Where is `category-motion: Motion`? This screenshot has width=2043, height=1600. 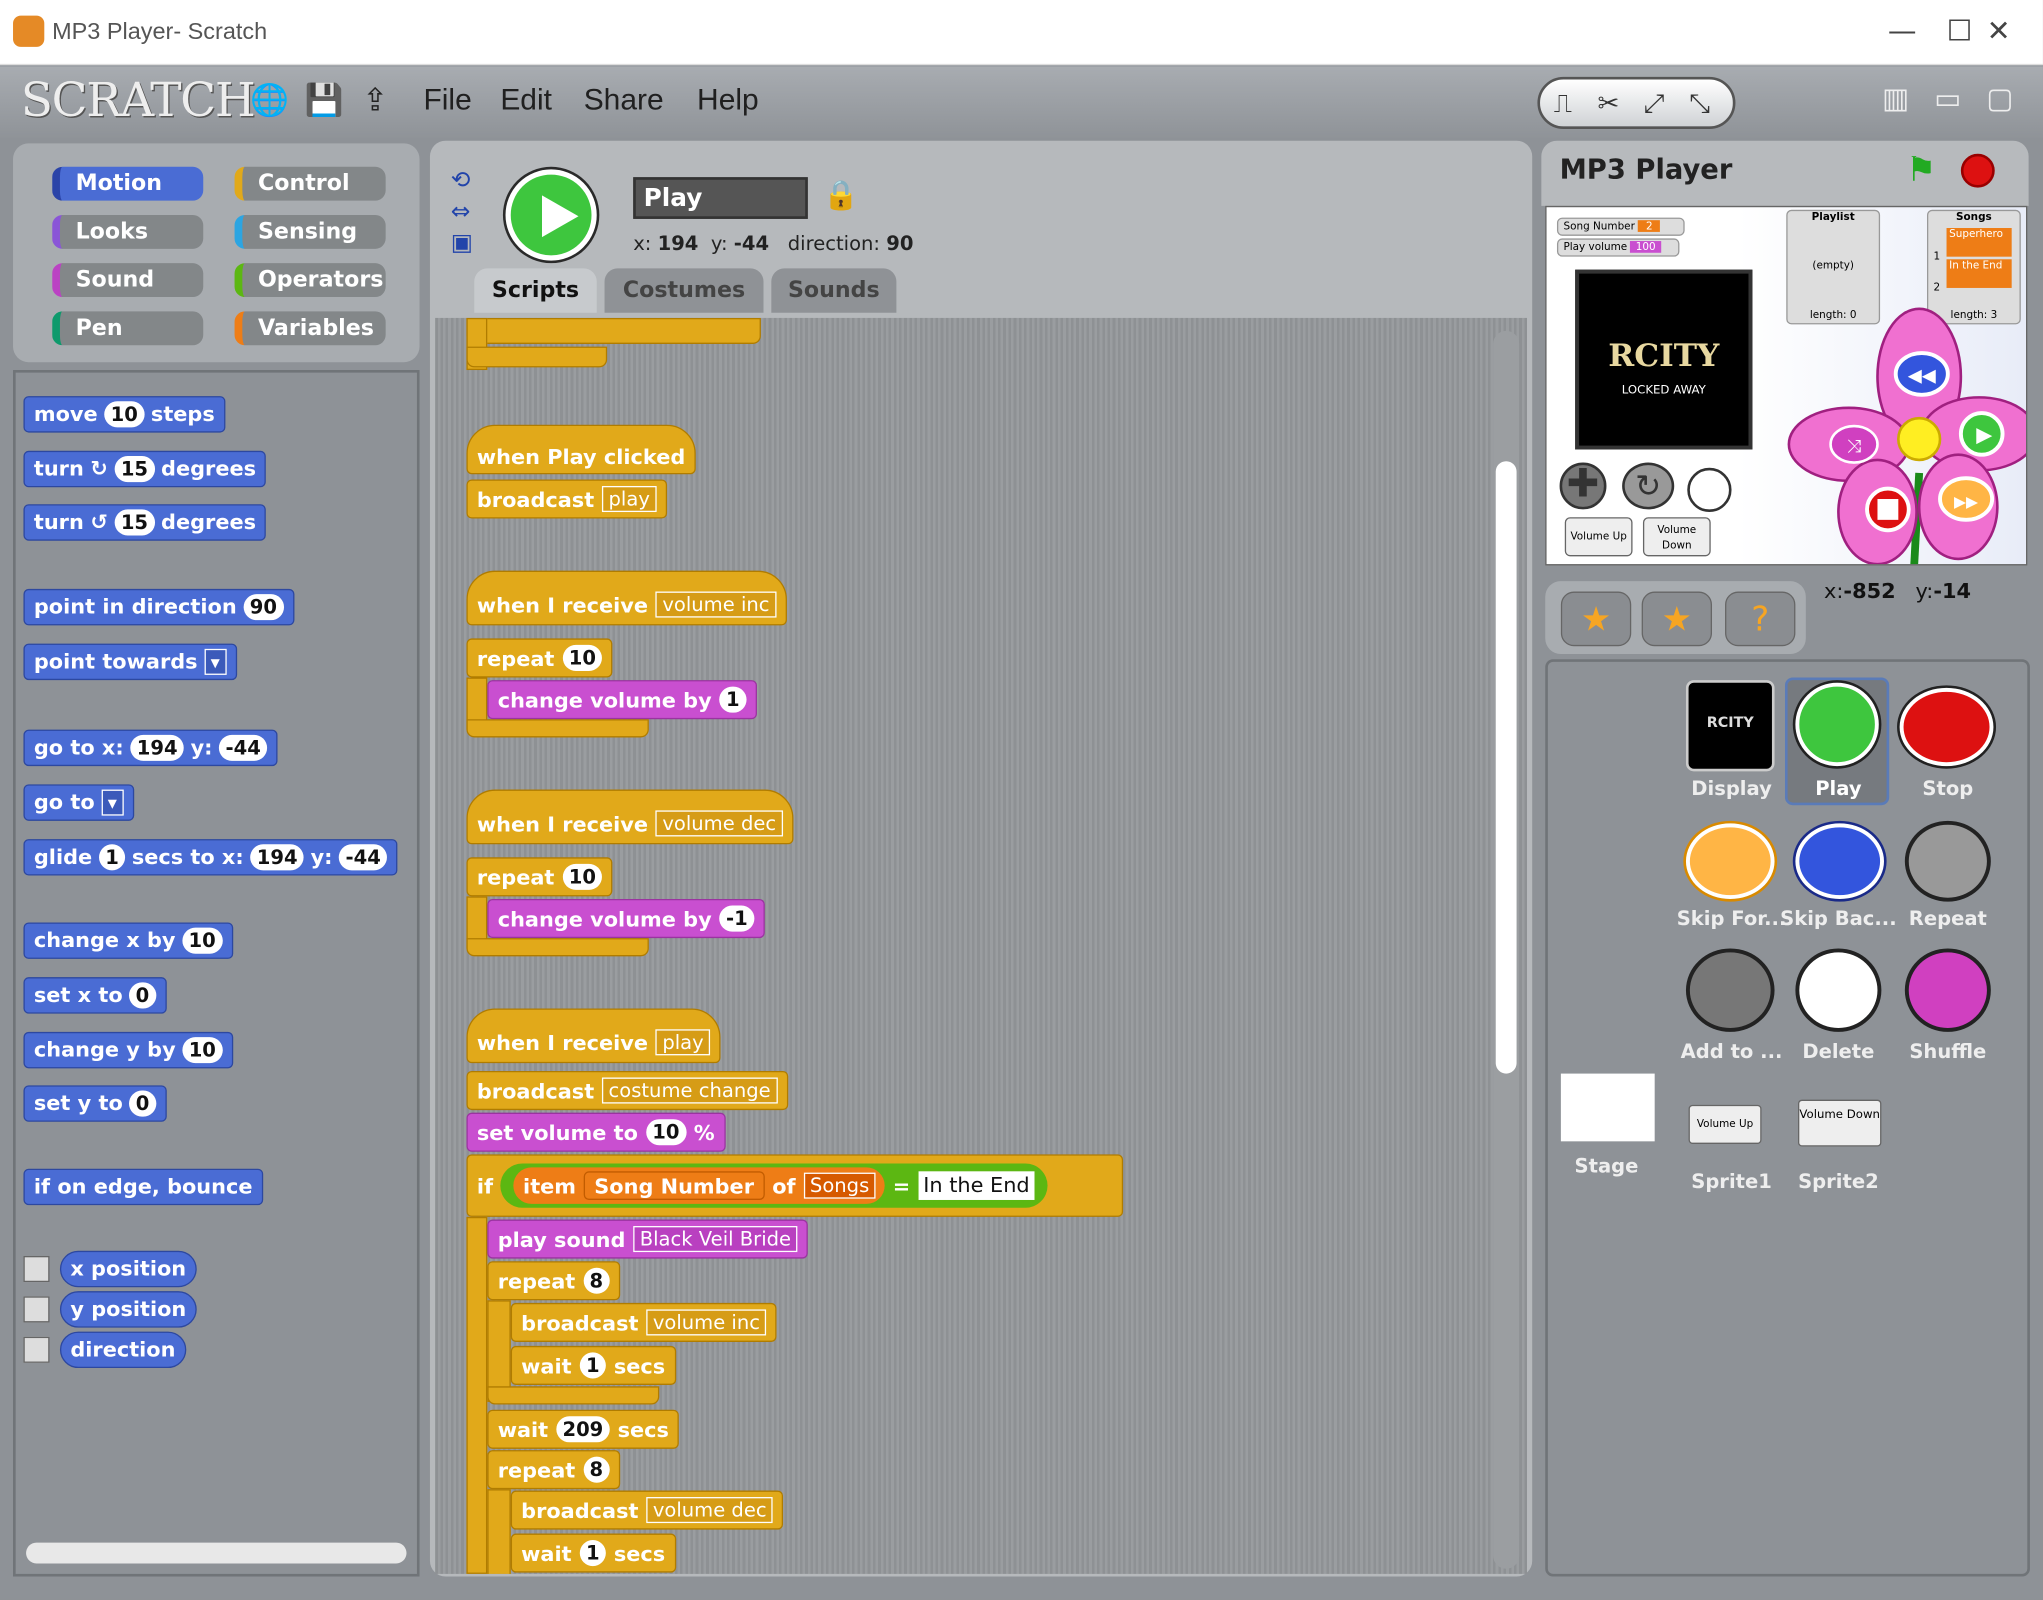 category-motion: Motion is located at coordinates (128, 183).